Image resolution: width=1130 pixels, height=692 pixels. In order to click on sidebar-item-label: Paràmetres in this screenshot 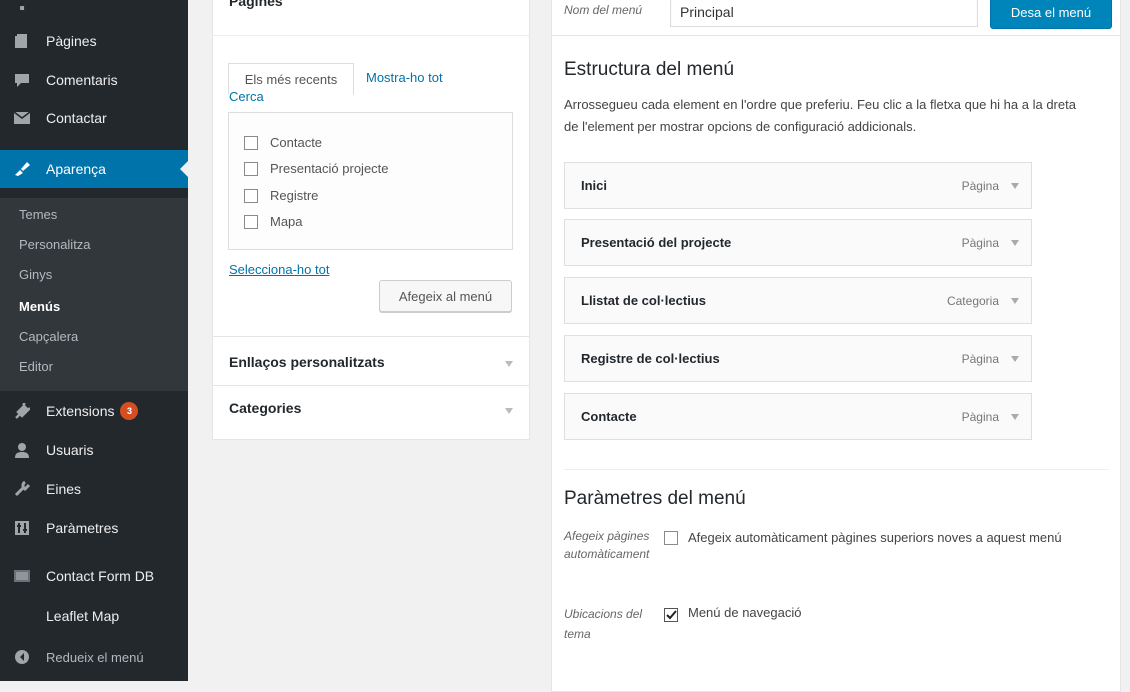, I will do `click(82, 528)`.